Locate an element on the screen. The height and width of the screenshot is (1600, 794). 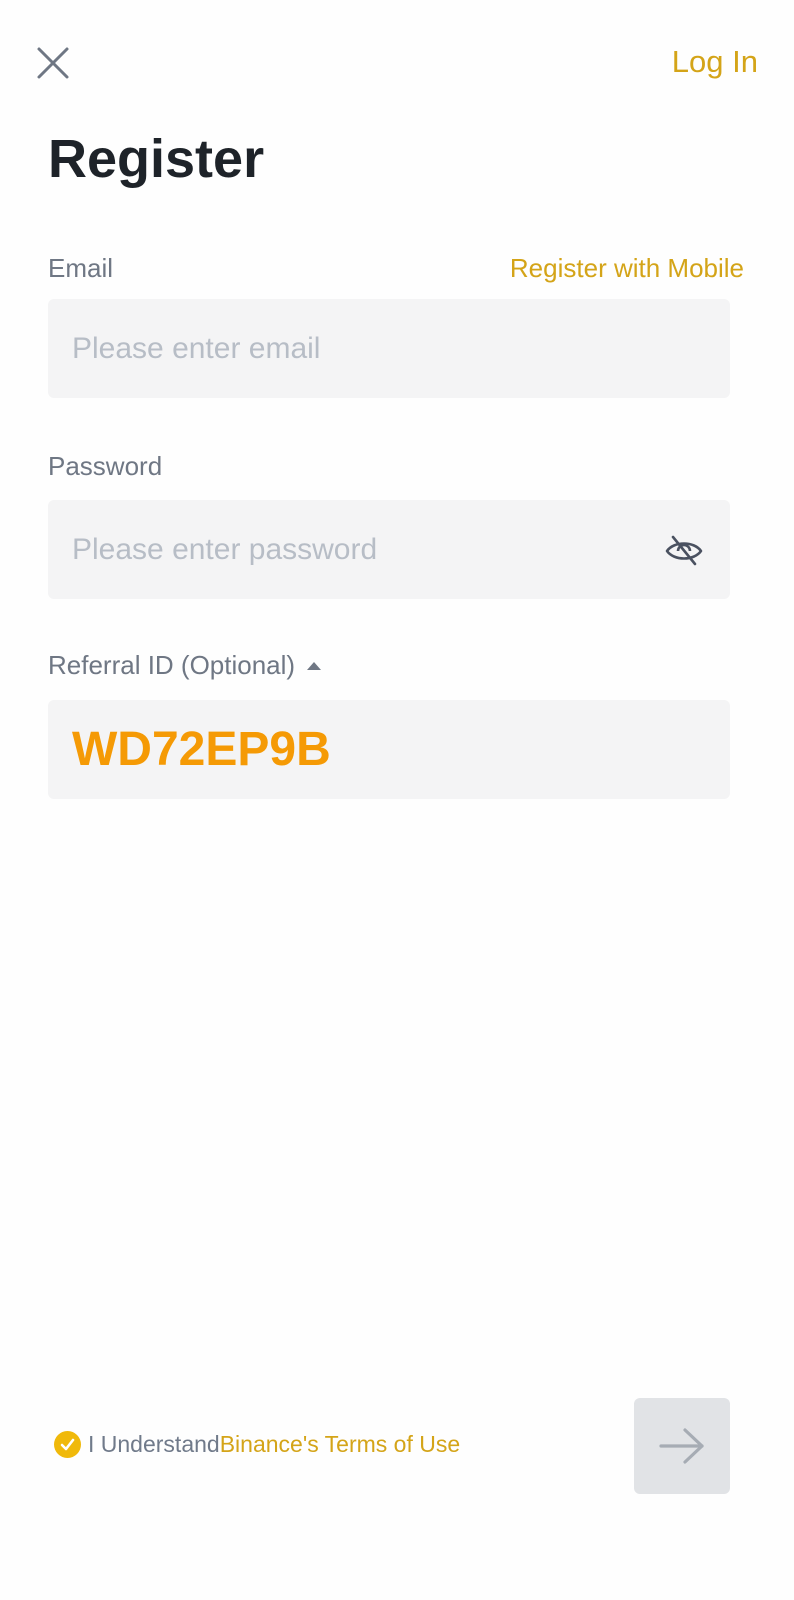
terms-of-use-link: Binance's Terms of Use is located at coordinates (340, 1444).